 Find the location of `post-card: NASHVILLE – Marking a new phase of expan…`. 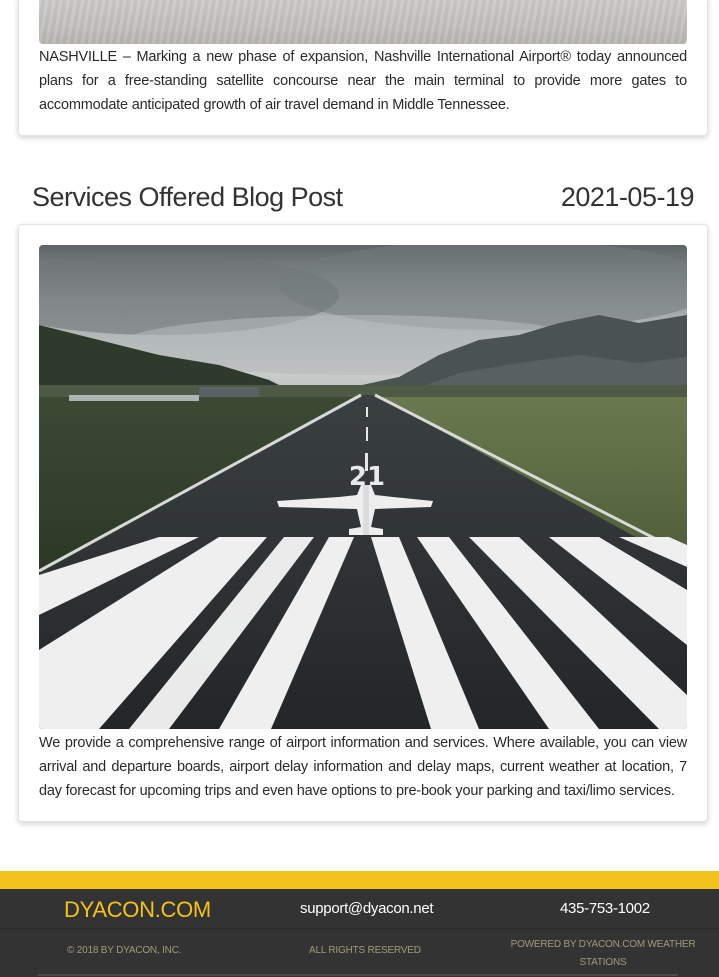

post-card: NASHVILLE – Marking a new phase of expan… is located at coordinates (363, 68).